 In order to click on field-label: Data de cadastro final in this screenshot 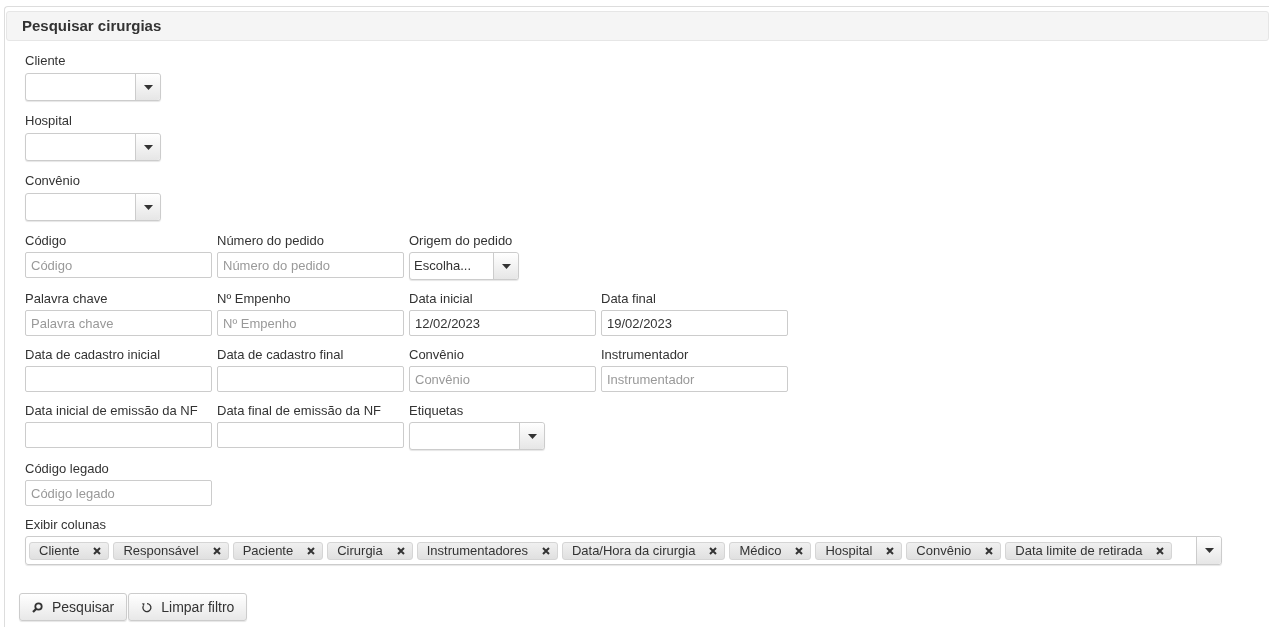, I will do `click(281, 355)`.